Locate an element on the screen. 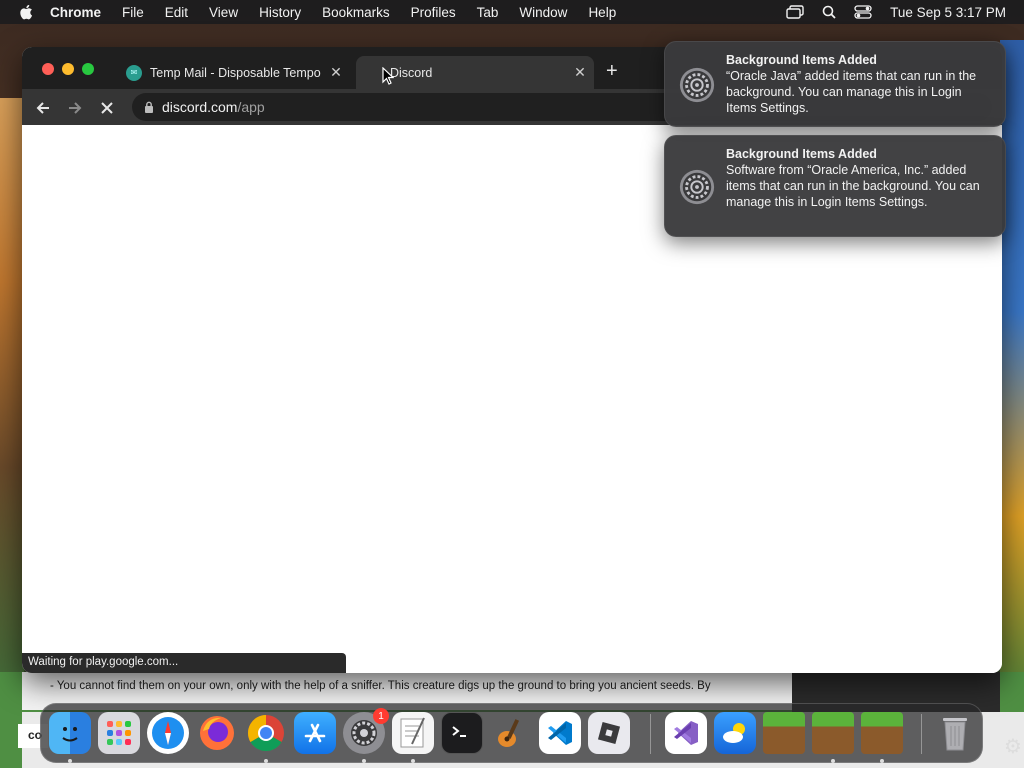 This screenshot has height=768, width=1024. mouse-cursor-icon is located at coordinates (388, 76).